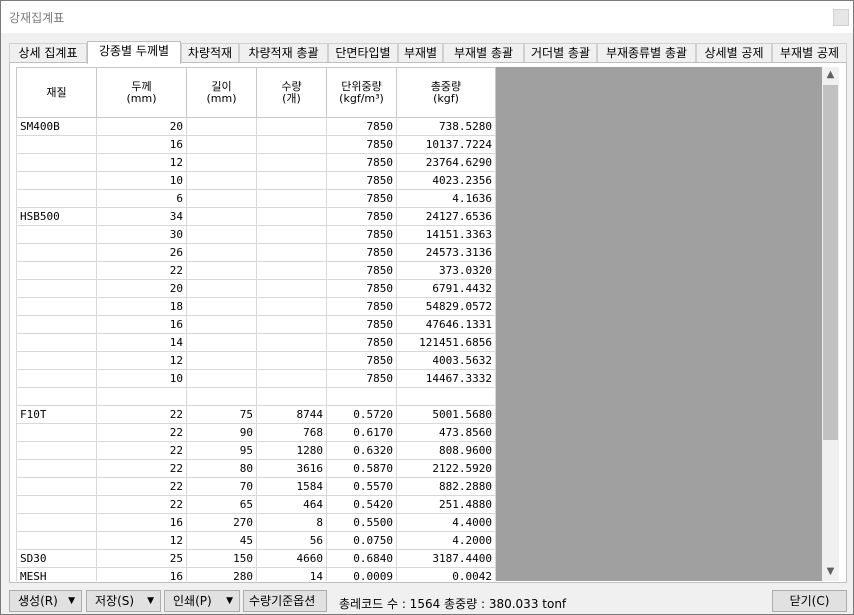  I want to click on cell-length: 95, so click(221, 450).